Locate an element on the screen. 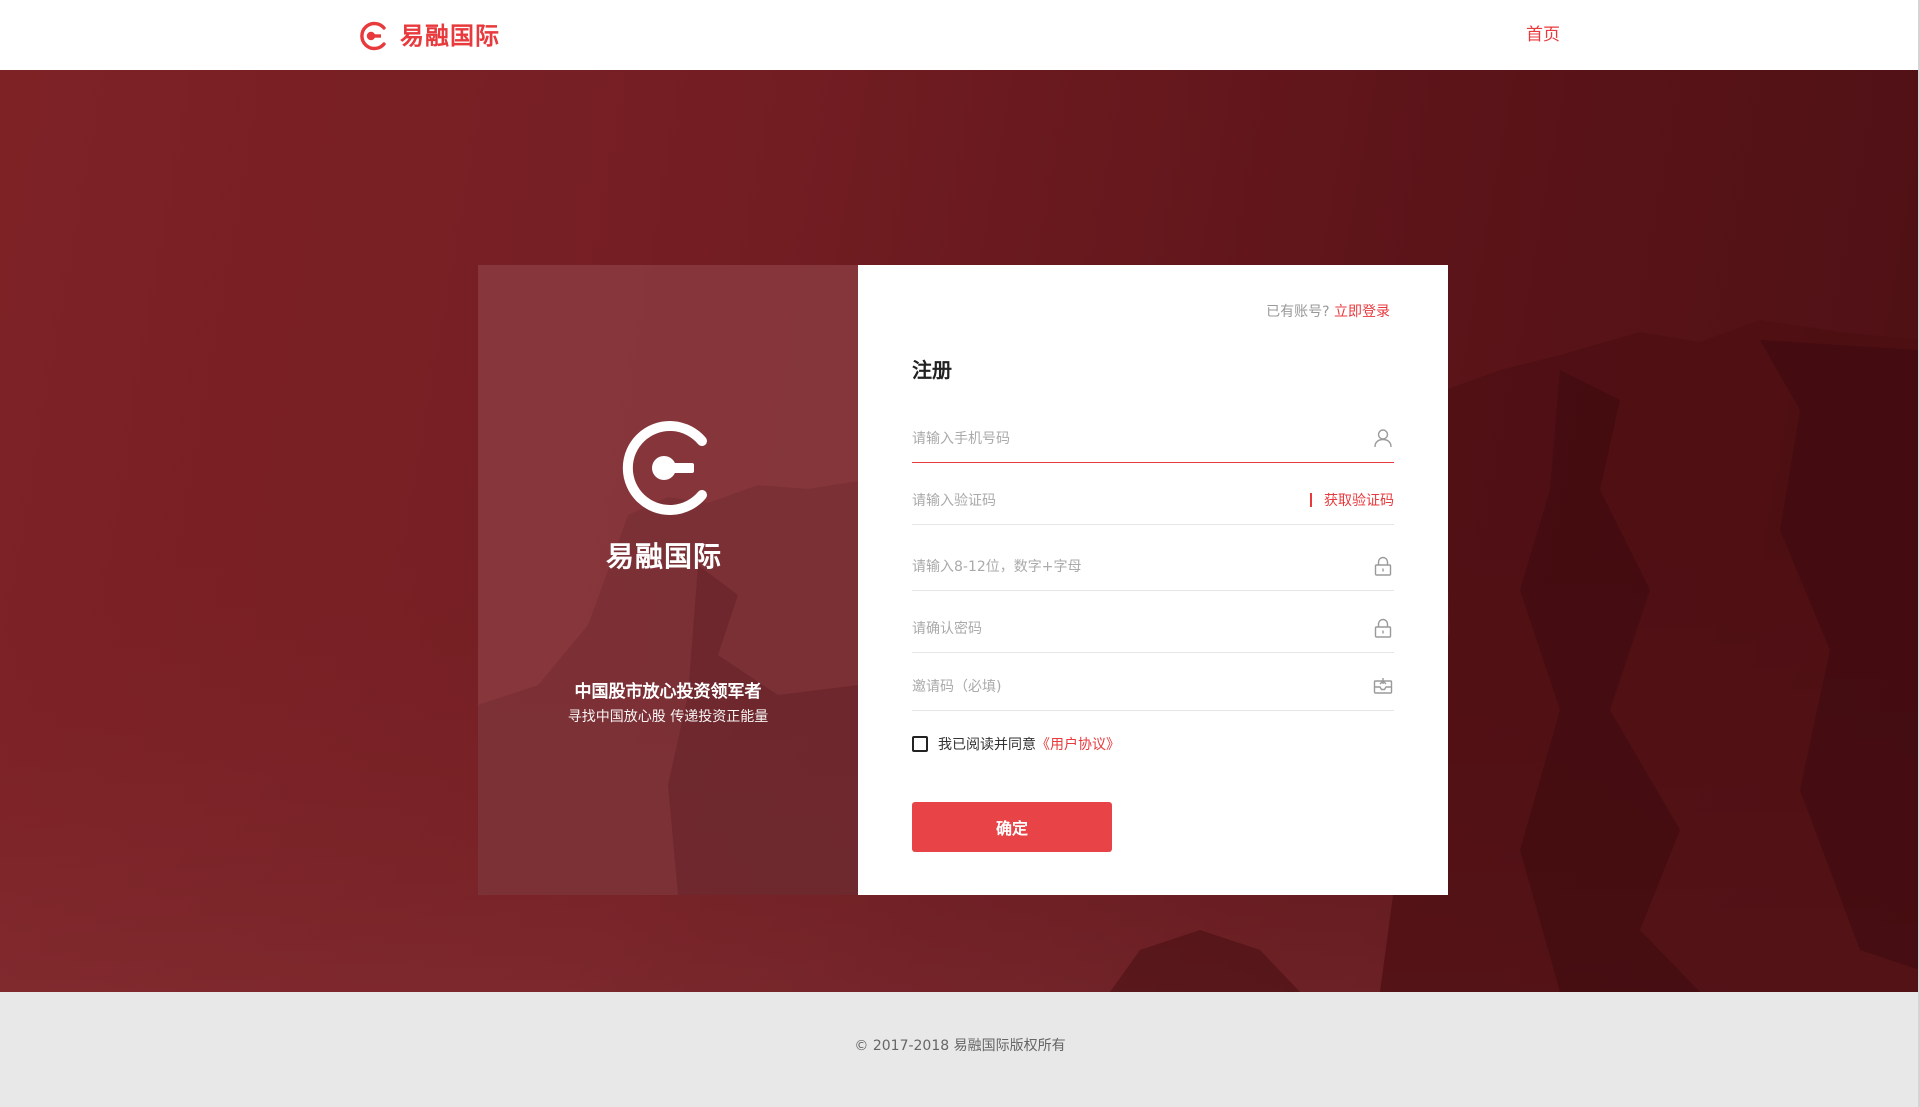 The height and width of the screenshot is (1107, 1920). phone-input is located at coordinates (1112, 439).